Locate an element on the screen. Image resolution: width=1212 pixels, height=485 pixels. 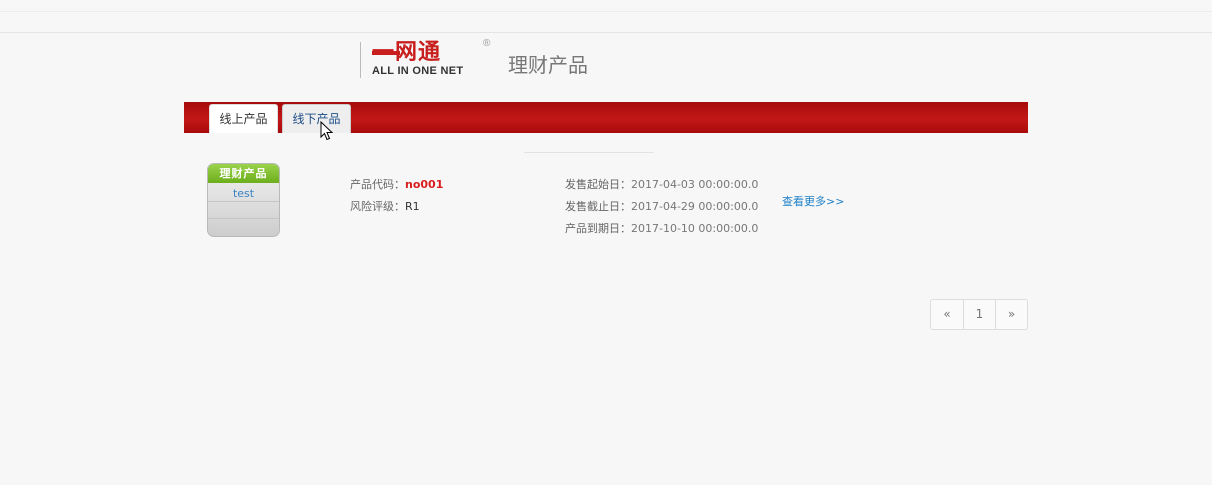
maturity-date: 产品到期日：2017-10-10 00:00:00.0 is located at coordinates (661, 228).